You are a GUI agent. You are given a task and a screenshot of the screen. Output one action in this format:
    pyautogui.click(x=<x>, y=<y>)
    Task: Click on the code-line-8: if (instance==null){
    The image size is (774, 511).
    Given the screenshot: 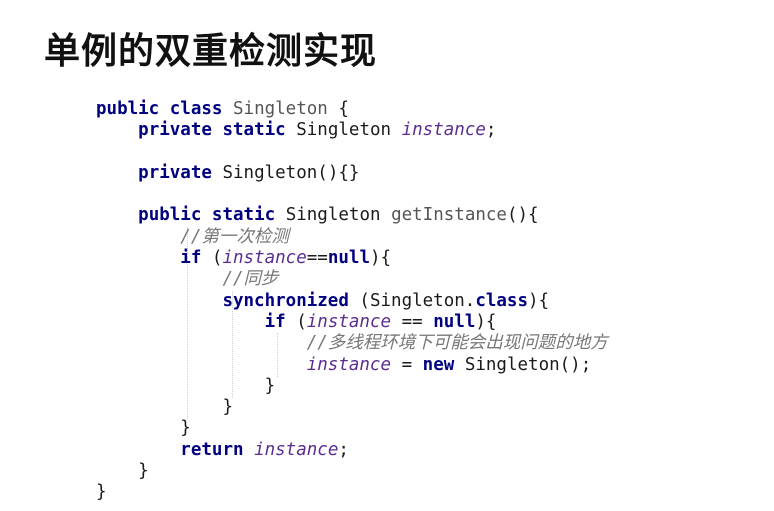 What is the action you would take?
    pyautogui.click(x=352, y=258)
    